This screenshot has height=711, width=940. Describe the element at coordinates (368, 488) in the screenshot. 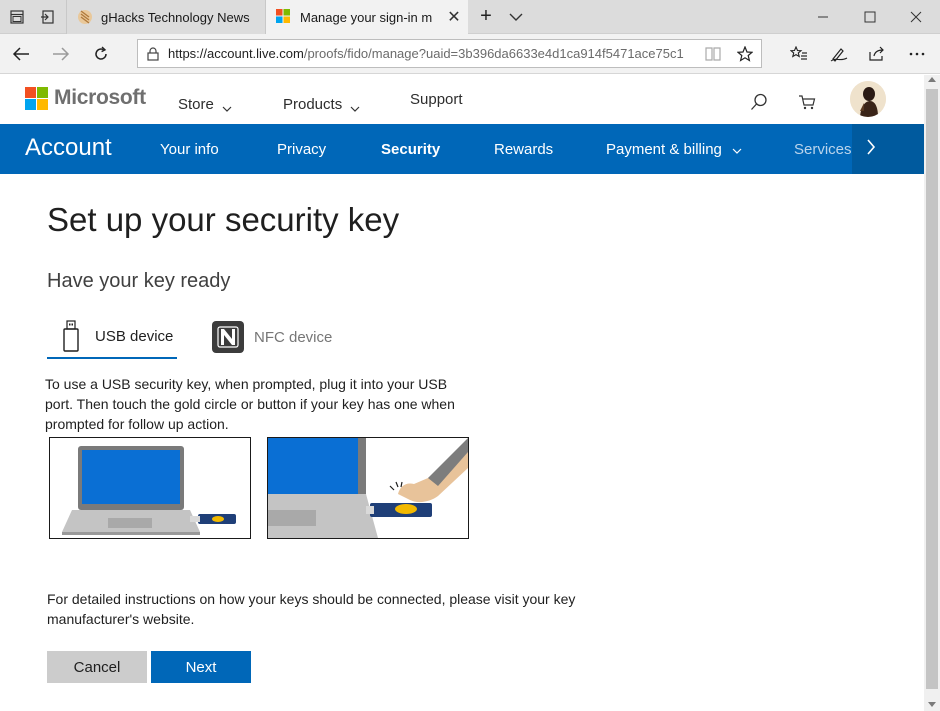

I see `touch-gold-circle-illustration` at that location.